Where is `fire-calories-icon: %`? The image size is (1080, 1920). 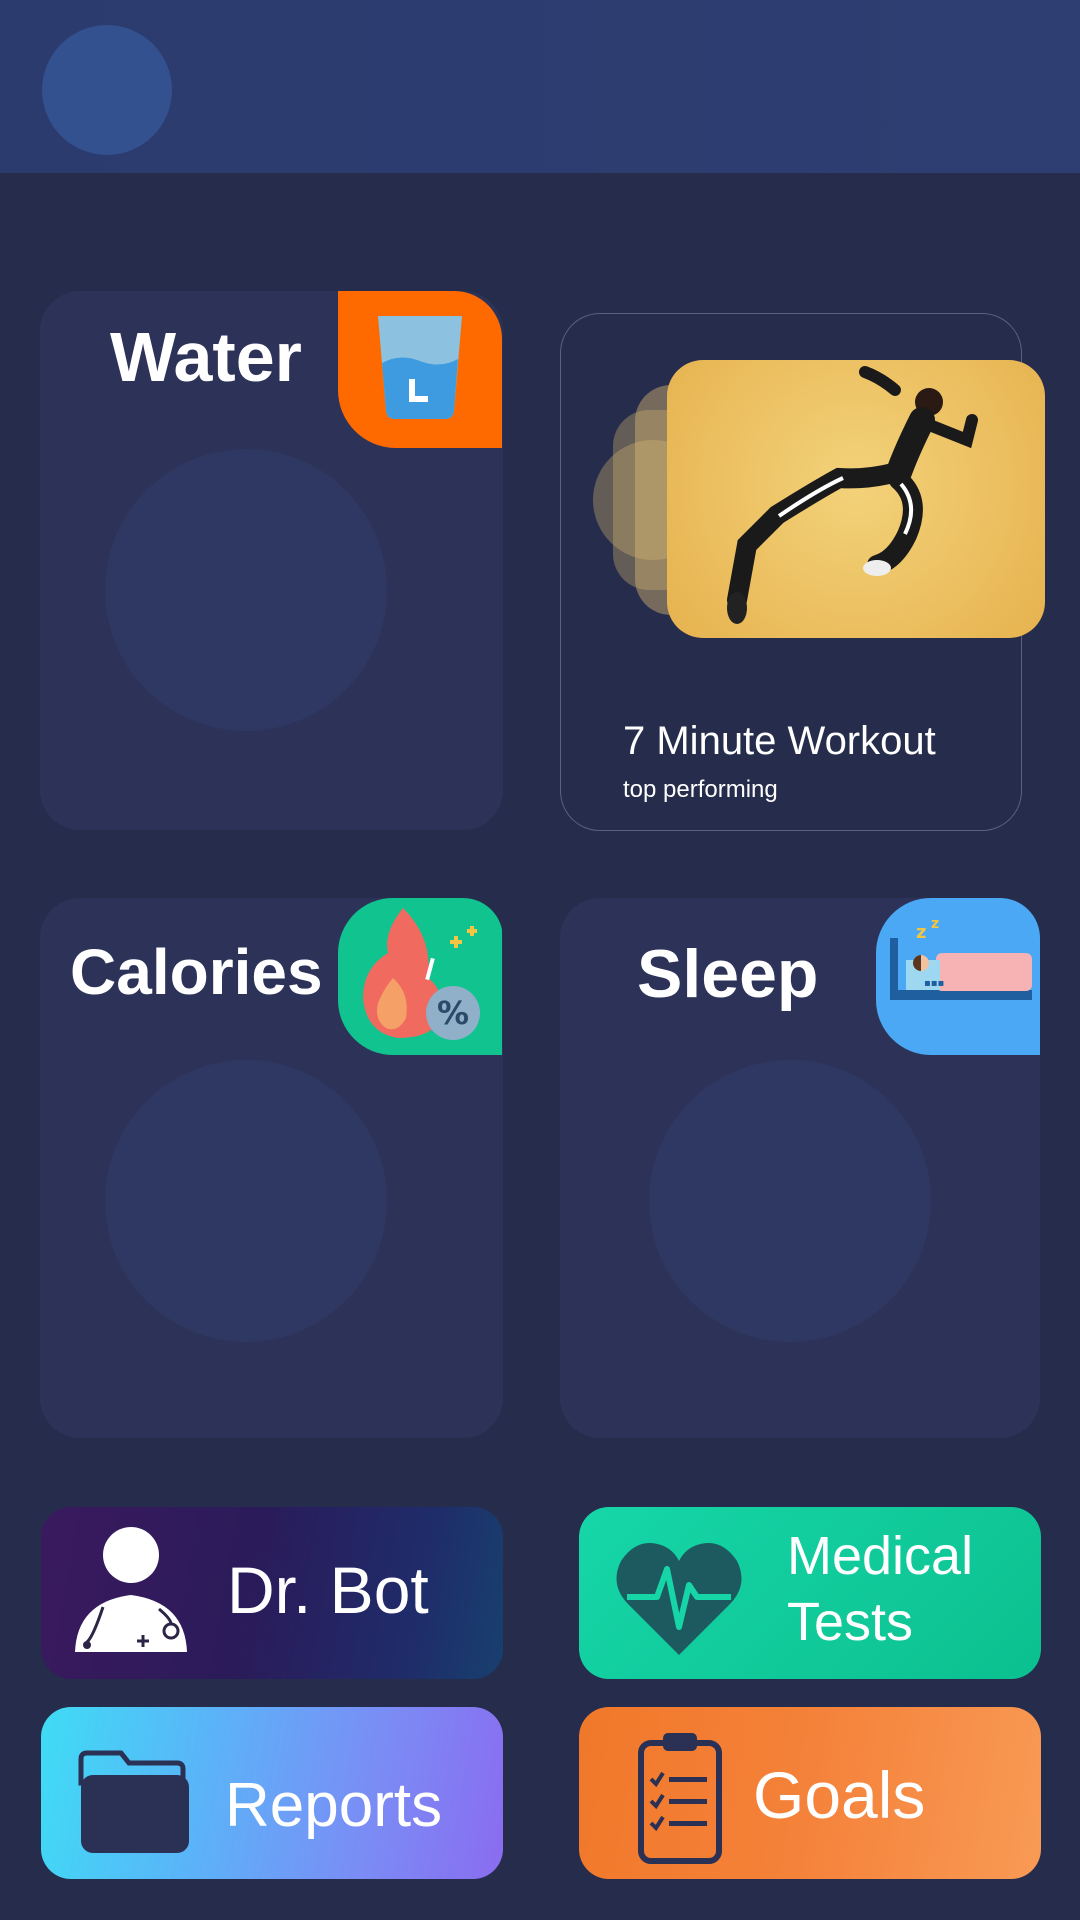 fire-calories-icon: % is located at coordinates (421, 974).